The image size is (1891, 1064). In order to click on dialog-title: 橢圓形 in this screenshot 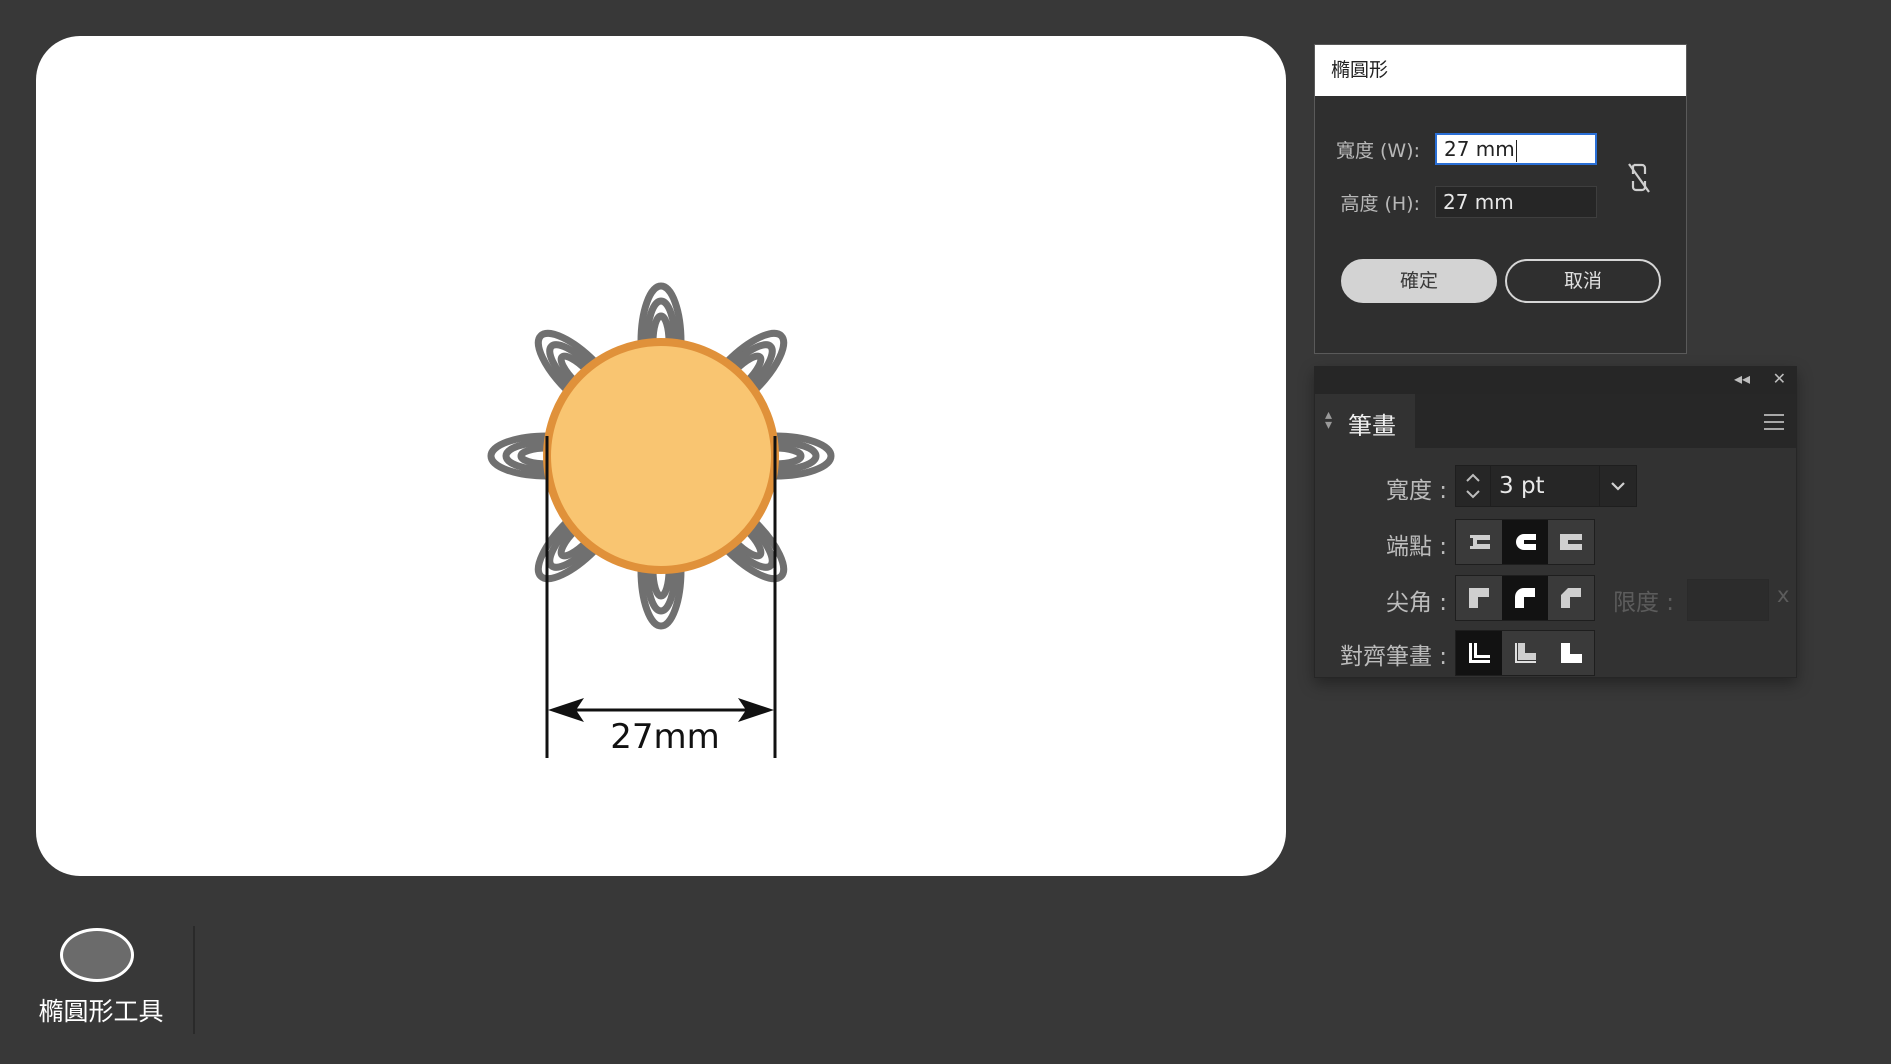, I will do `click(1500, 70)`.